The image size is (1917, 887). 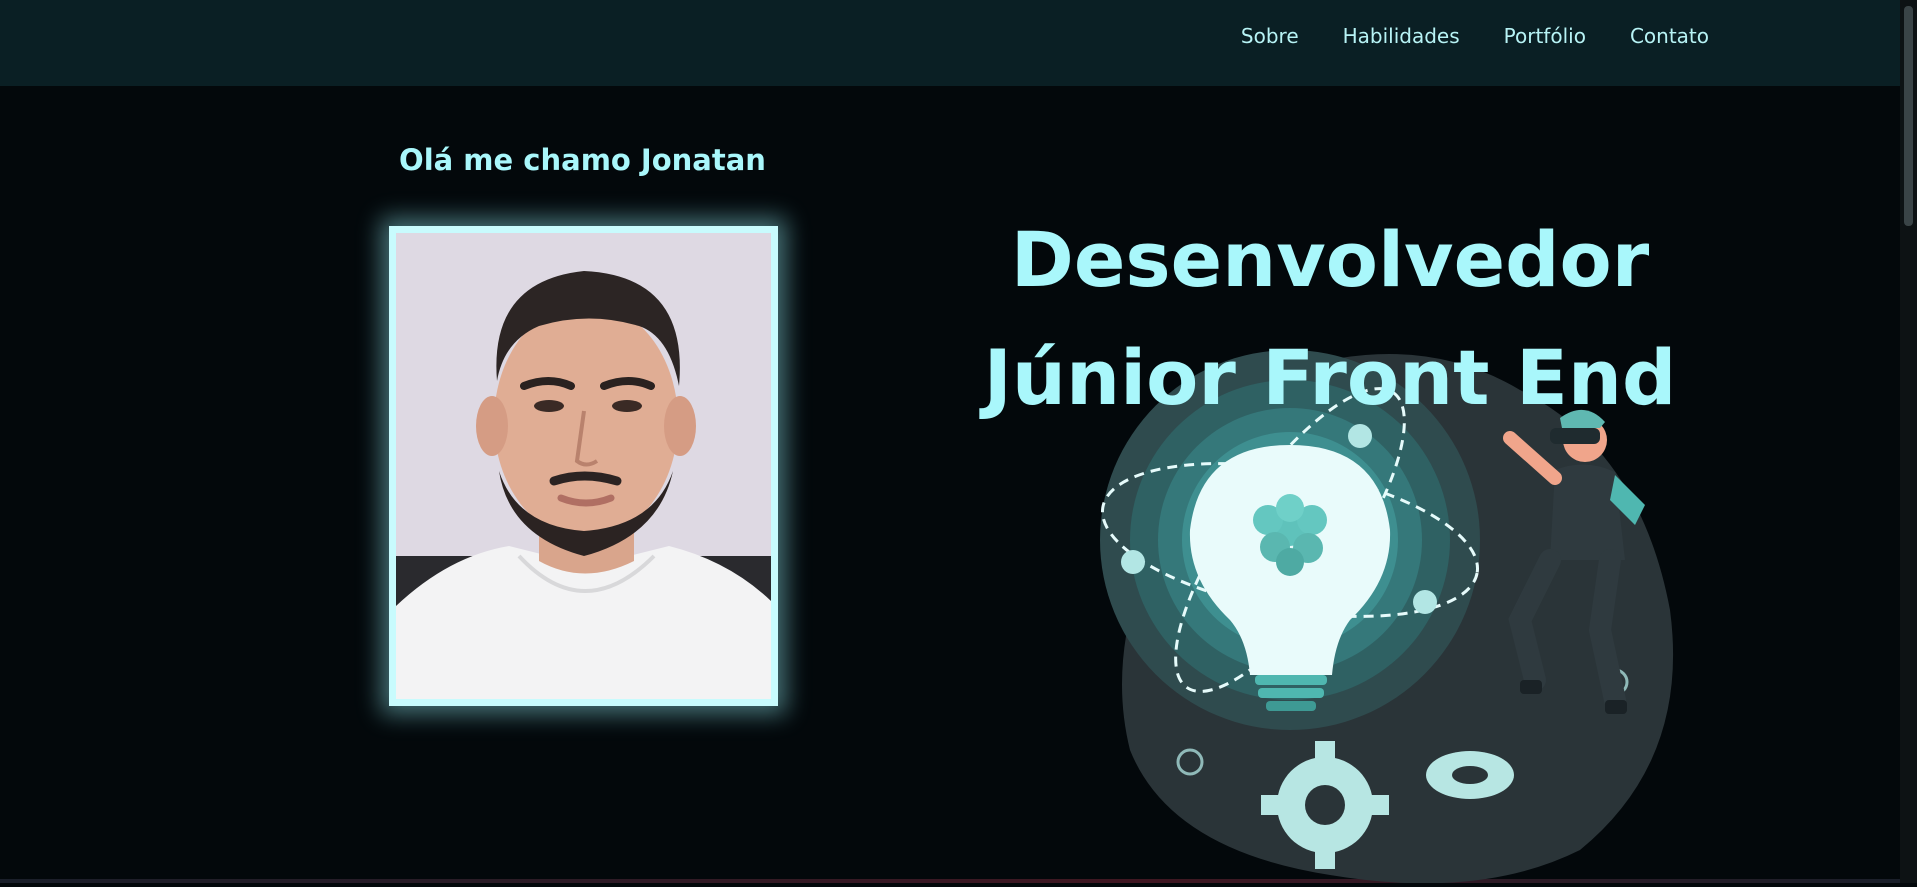 I want to click on nav-link-sobre: Sobre, so click(x=1270, y=36).